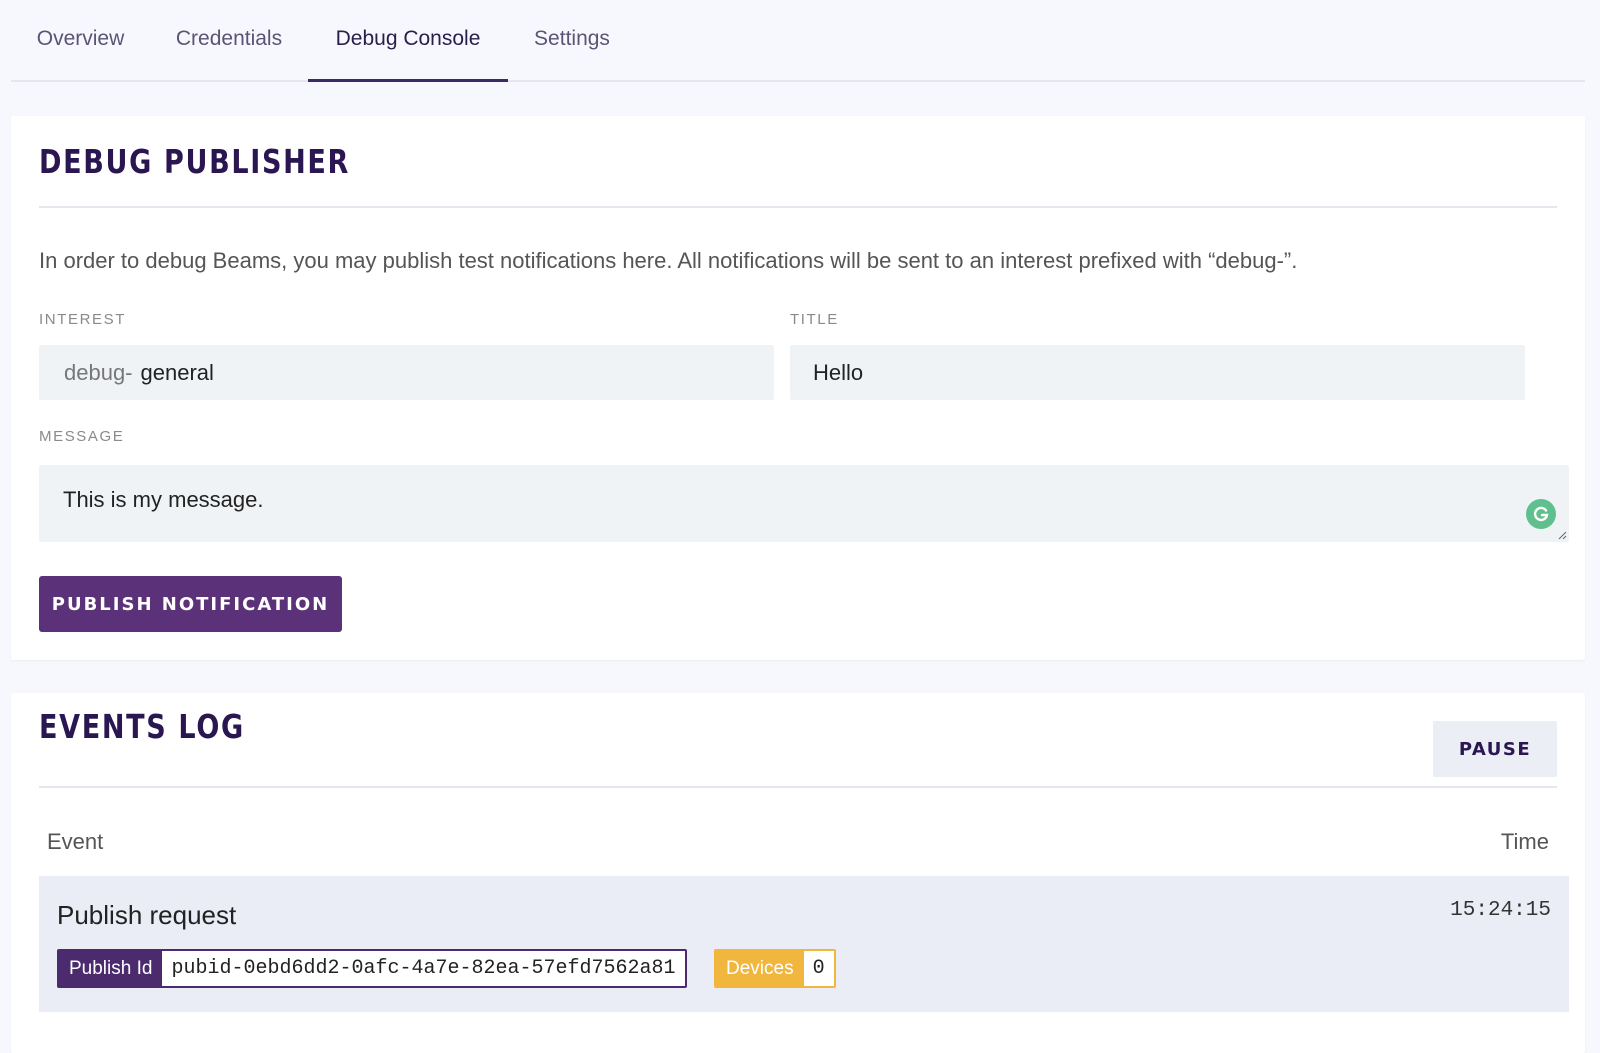  Describe the element at coordinates (572, 40) in the screenshot. I see `tab-settings: Settings` at that location.